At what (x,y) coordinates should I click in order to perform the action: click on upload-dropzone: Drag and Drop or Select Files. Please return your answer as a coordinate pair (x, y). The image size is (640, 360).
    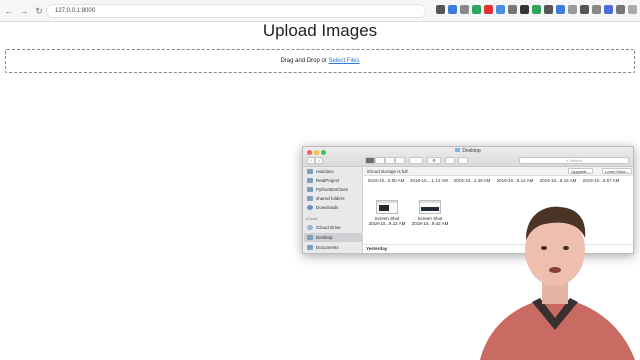
    Looking at the image, I should click on (320, 61).